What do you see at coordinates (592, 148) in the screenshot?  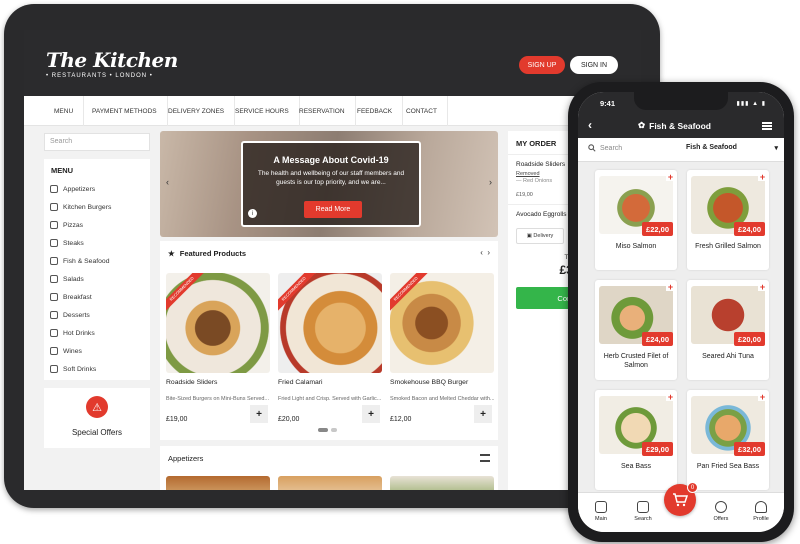 I see `search-icon` at bounding box center [592, 148].